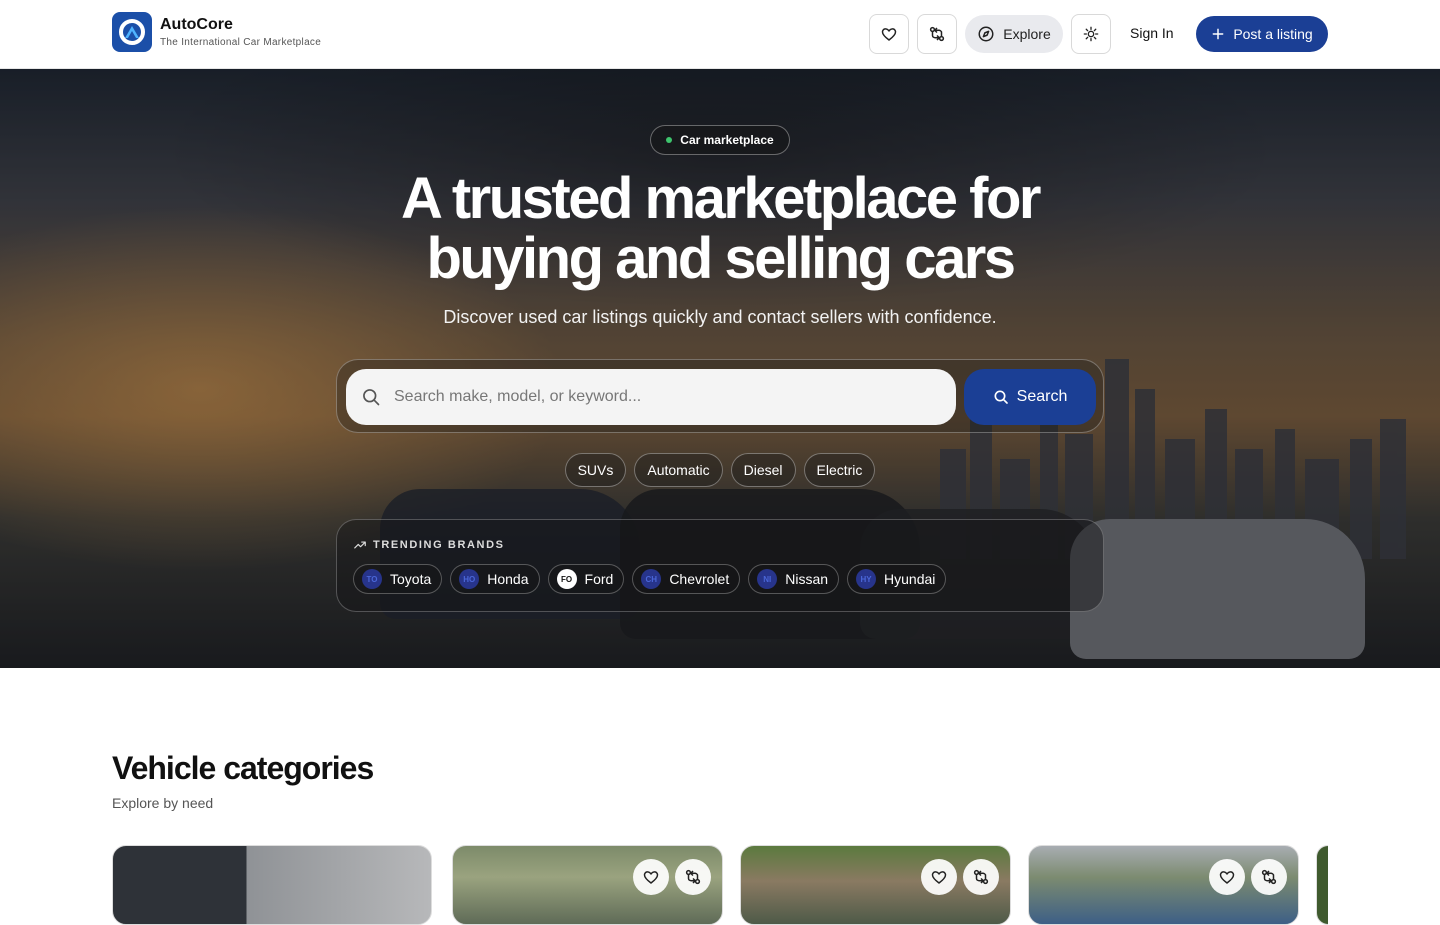 This screenshot has width=1440, height=925. What do you see at coordinates (1218, 34) in the screenshot?
I see `plus-icon` at bounding box center [1218, 34].